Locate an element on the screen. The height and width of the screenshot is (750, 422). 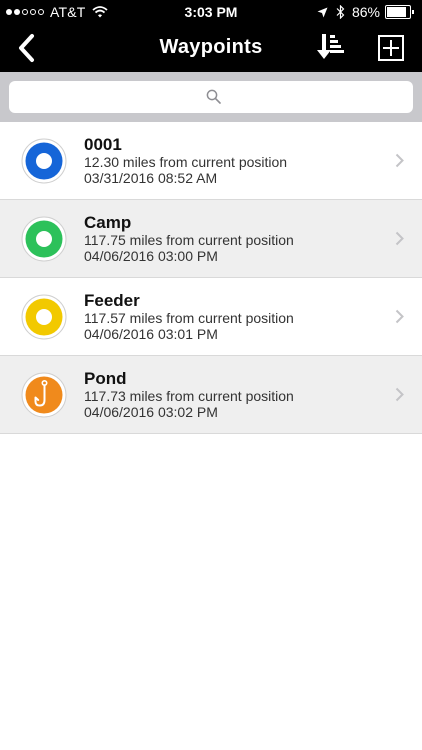
search-input is located at coordinates (211, 97).